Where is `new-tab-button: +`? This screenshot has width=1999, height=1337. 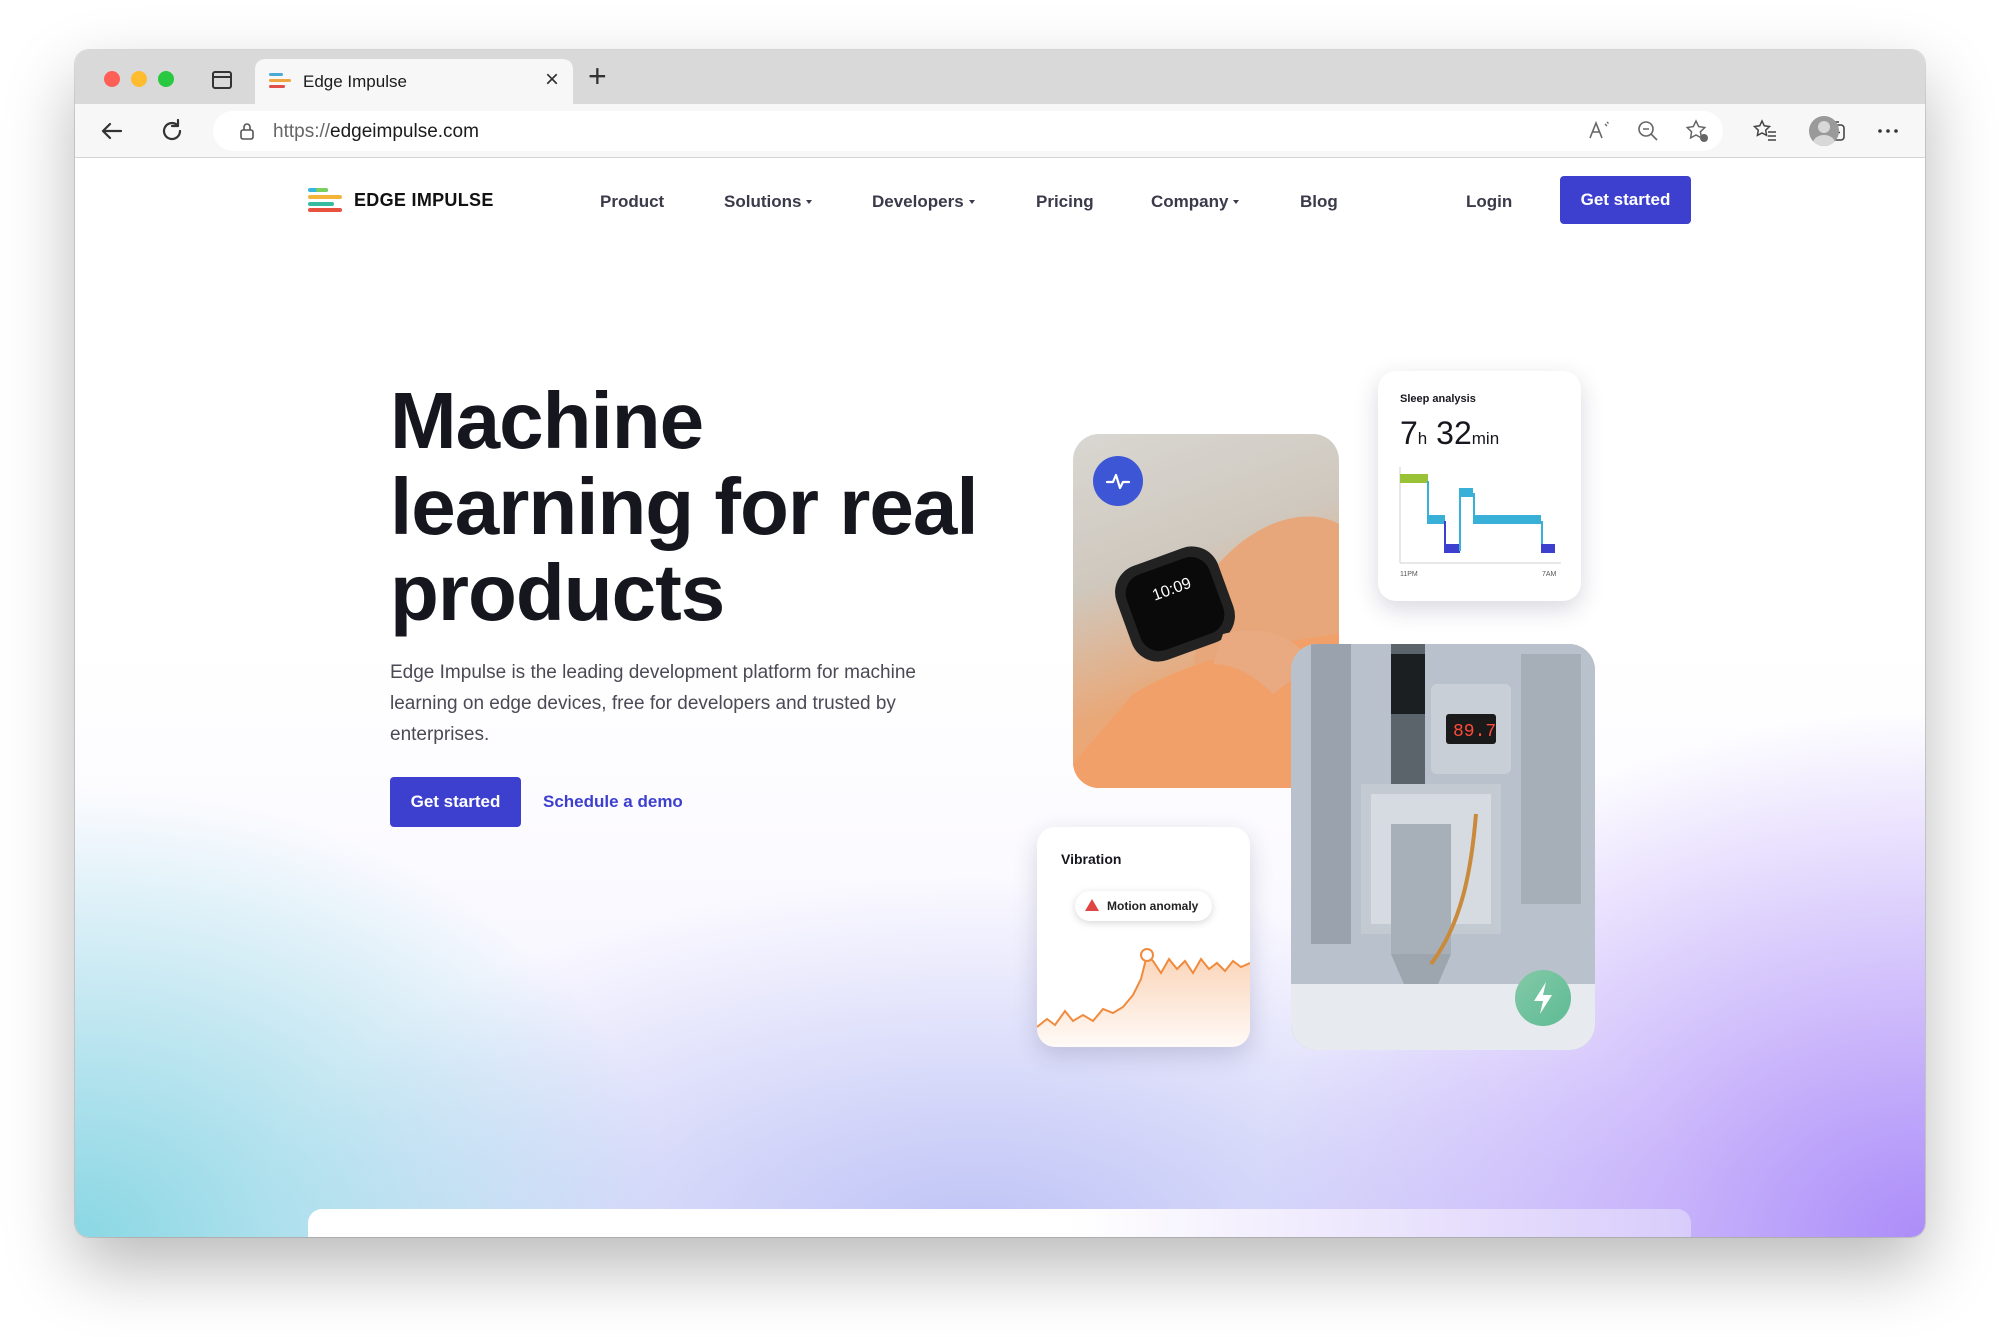
new-tab-button: + is located at coordinates (597, 76).